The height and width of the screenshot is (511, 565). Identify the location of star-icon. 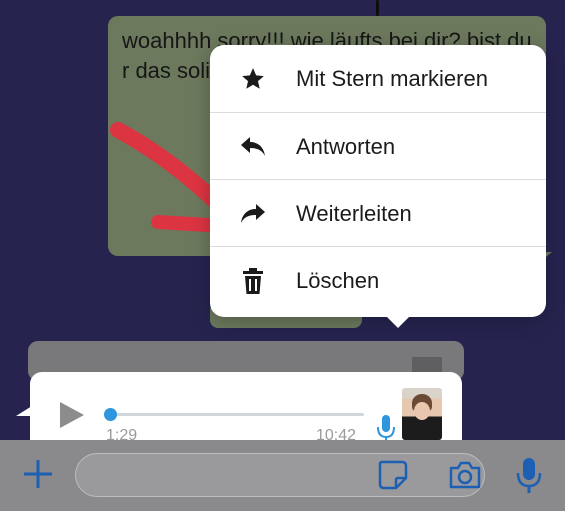
(253, 79).